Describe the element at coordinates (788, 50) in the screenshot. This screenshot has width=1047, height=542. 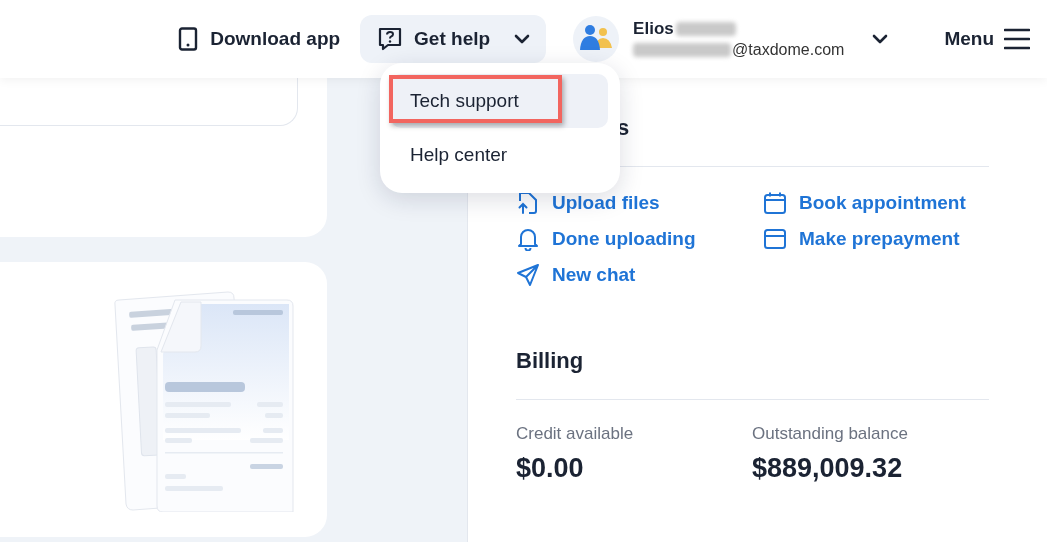
I see `user-email: @taxdome.com` at that location.